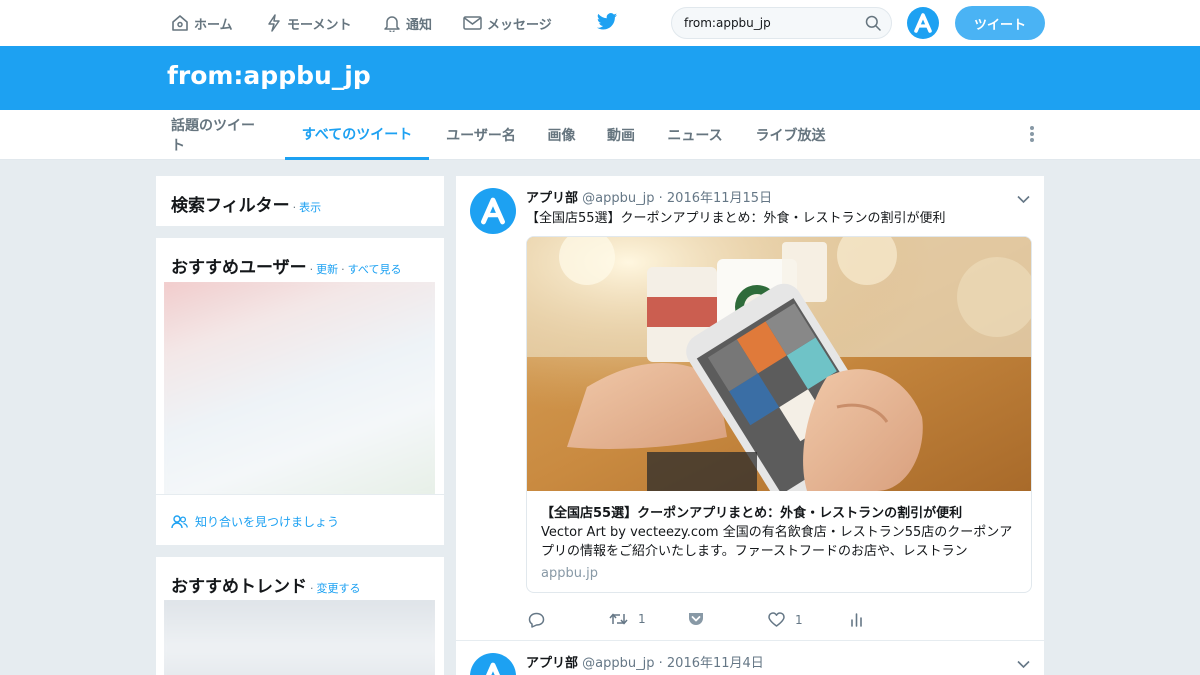 This screenshot has width=1200, height=675. What do you see at coordinates (219, 135) in the screenshot?
I see `tab-top: 話題のツイート` at bounding box center [219, 135].